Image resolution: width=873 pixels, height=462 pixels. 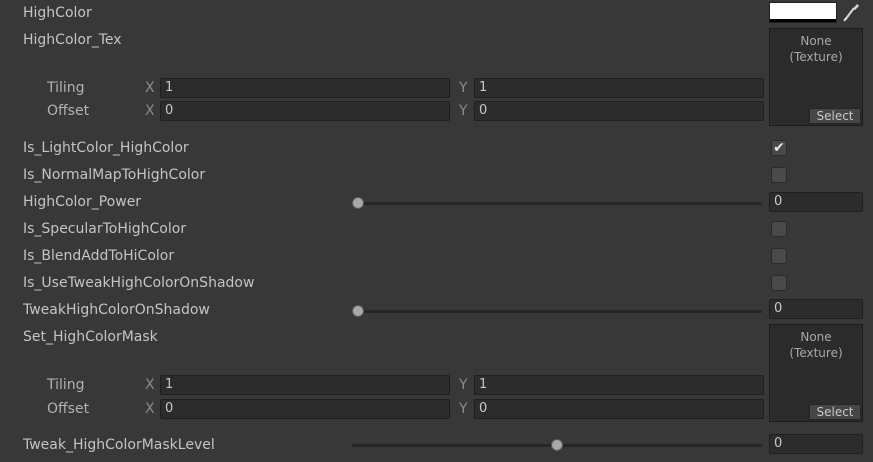 What do you see at coordinates (779, 229) in the screenshot?
I see `is-specular-to-highcolor-checkbox` at bounding box center [779, 229].